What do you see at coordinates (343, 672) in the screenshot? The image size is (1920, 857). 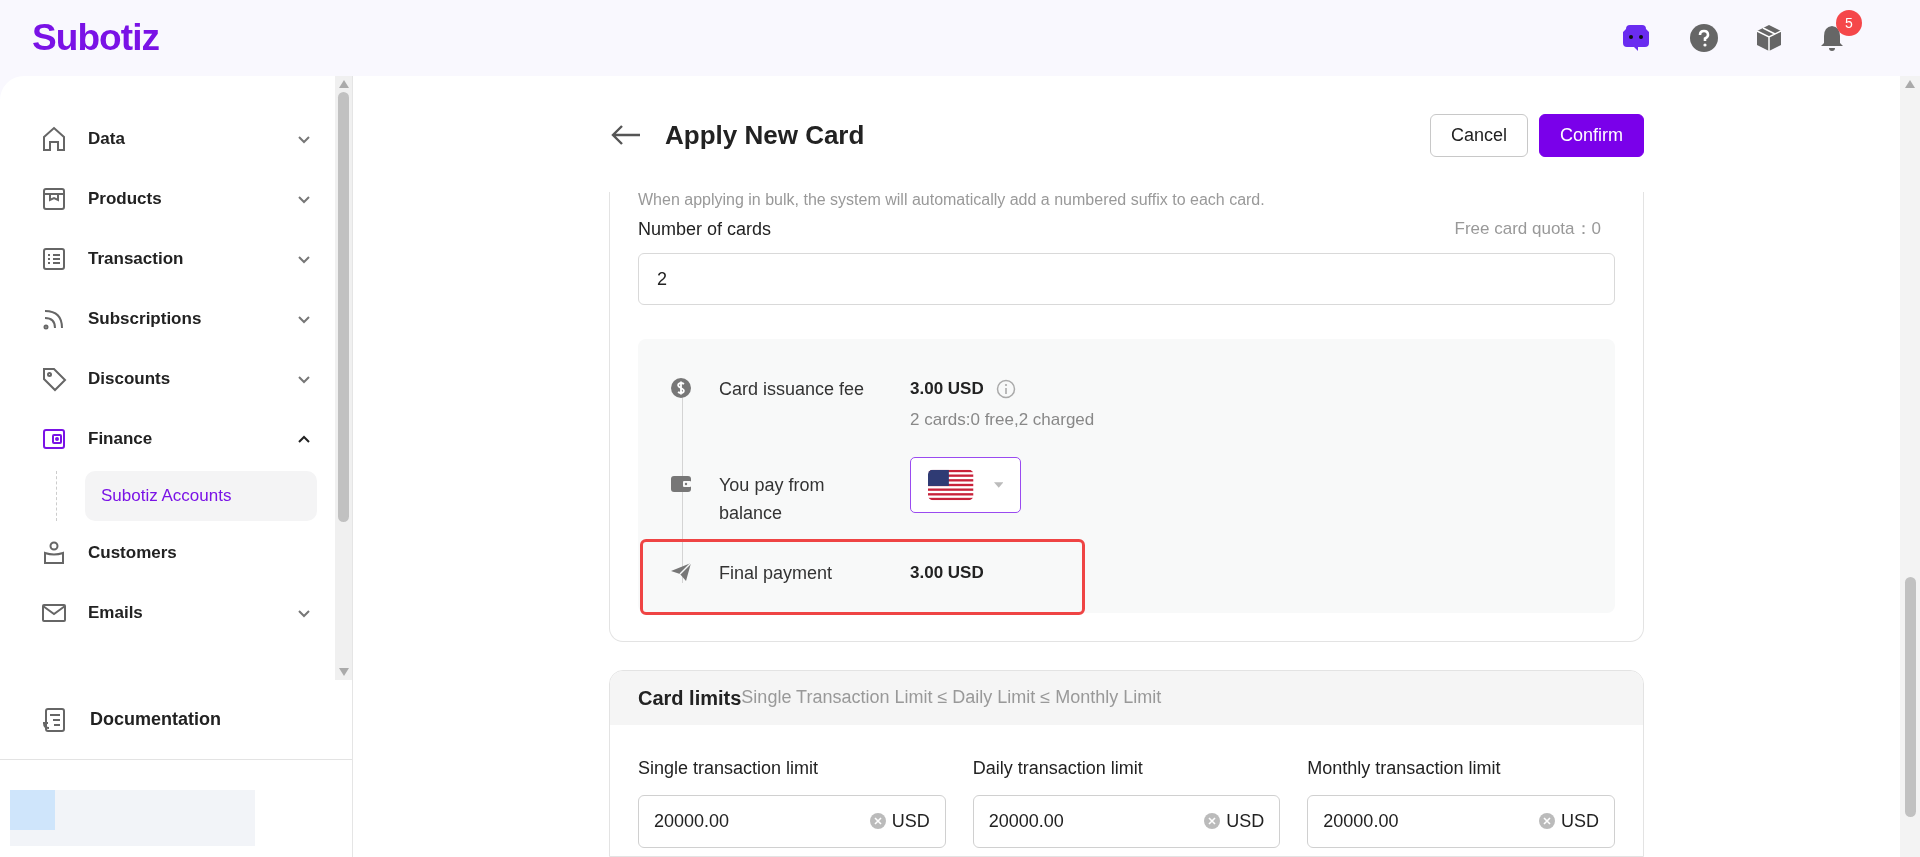 I see `scroll-down-arrow-icon` at bounding box center [343, 672].